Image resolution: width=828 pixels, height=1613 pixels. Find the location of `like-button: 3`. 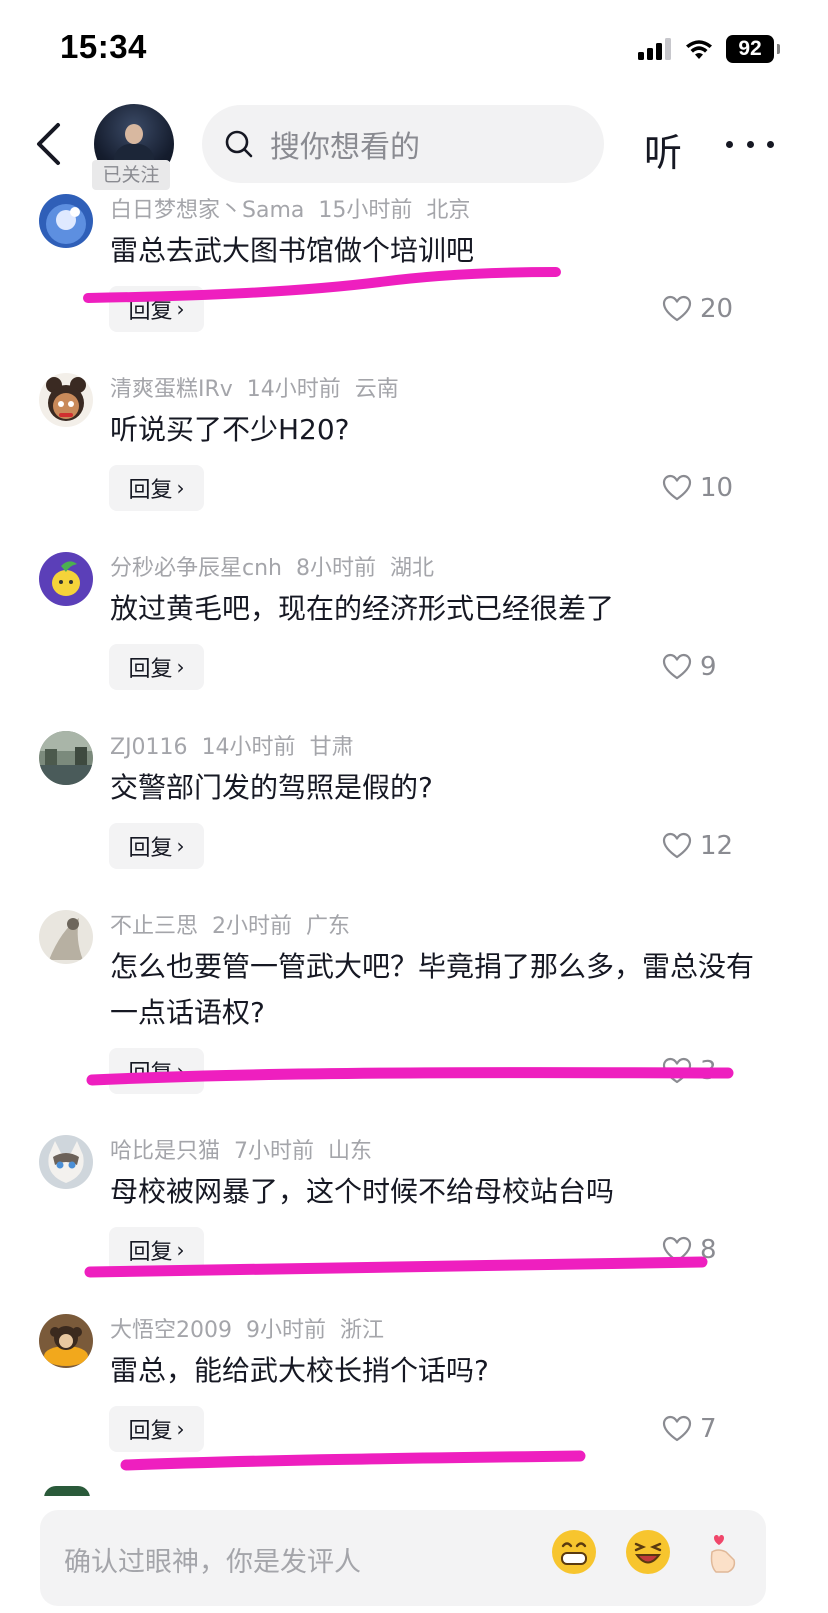

like-button: 3 is located at coordinates (689, 1071).